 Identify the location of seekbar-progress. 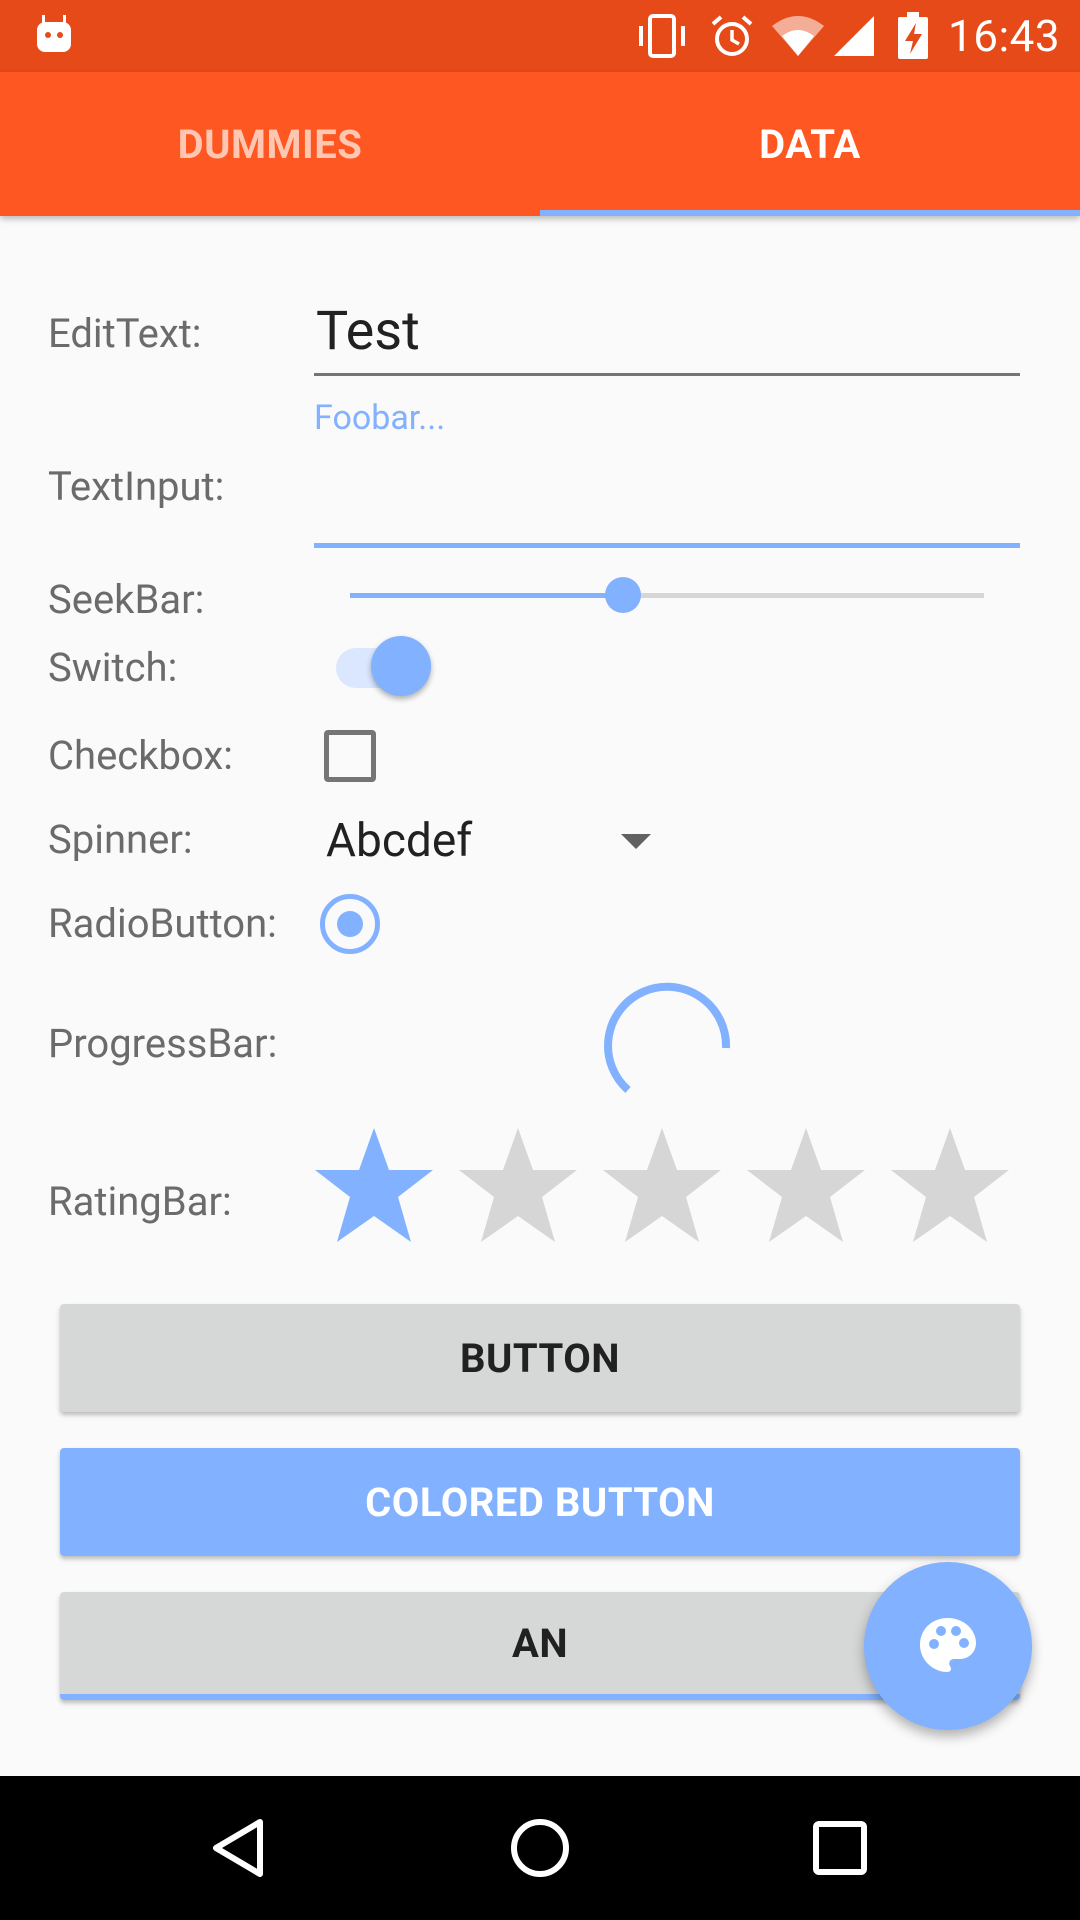
(486, 595).